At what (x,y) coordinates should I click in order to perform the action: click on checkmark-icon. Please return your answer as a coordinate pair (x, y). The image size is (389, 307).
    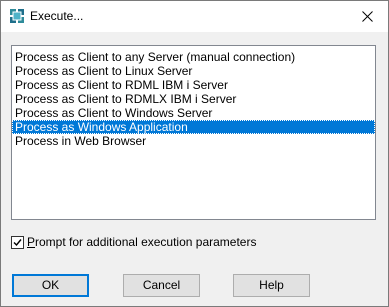
    Looking at the image, I should click on (17, 243).